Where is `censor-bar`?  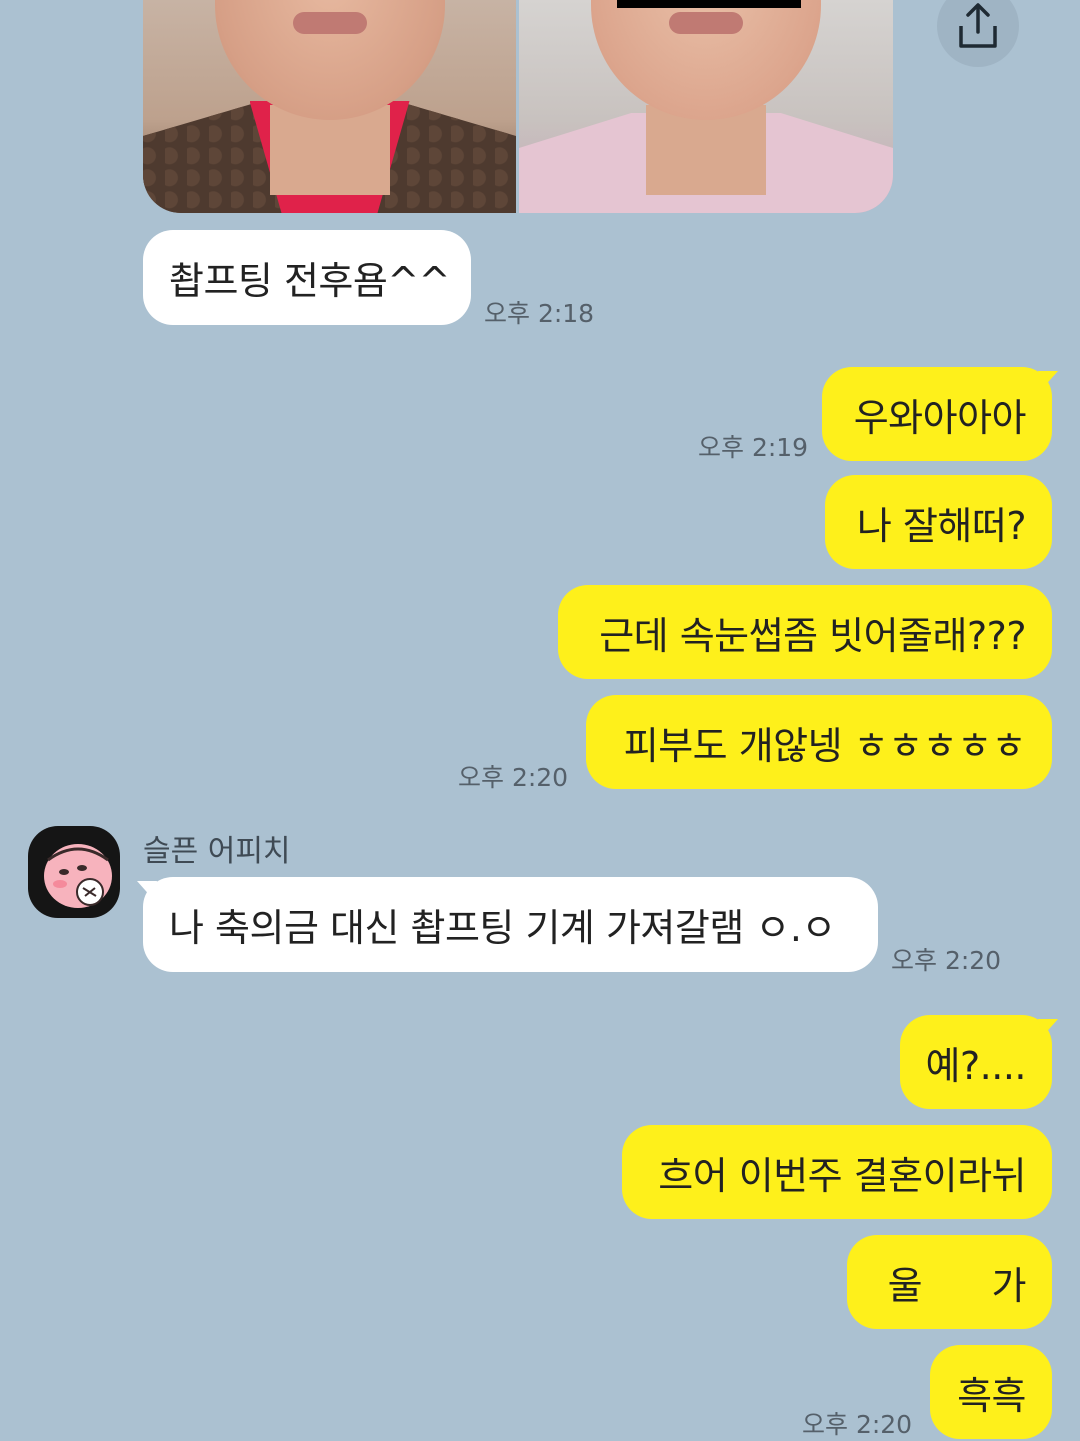 censor-bar is located at coordinates (709, 4).